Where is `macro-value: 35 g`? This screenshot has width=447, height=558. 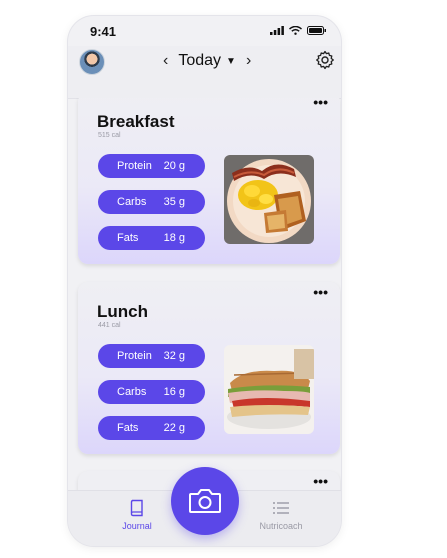 macro-value: 35 g is located at coordinates (174, 202).